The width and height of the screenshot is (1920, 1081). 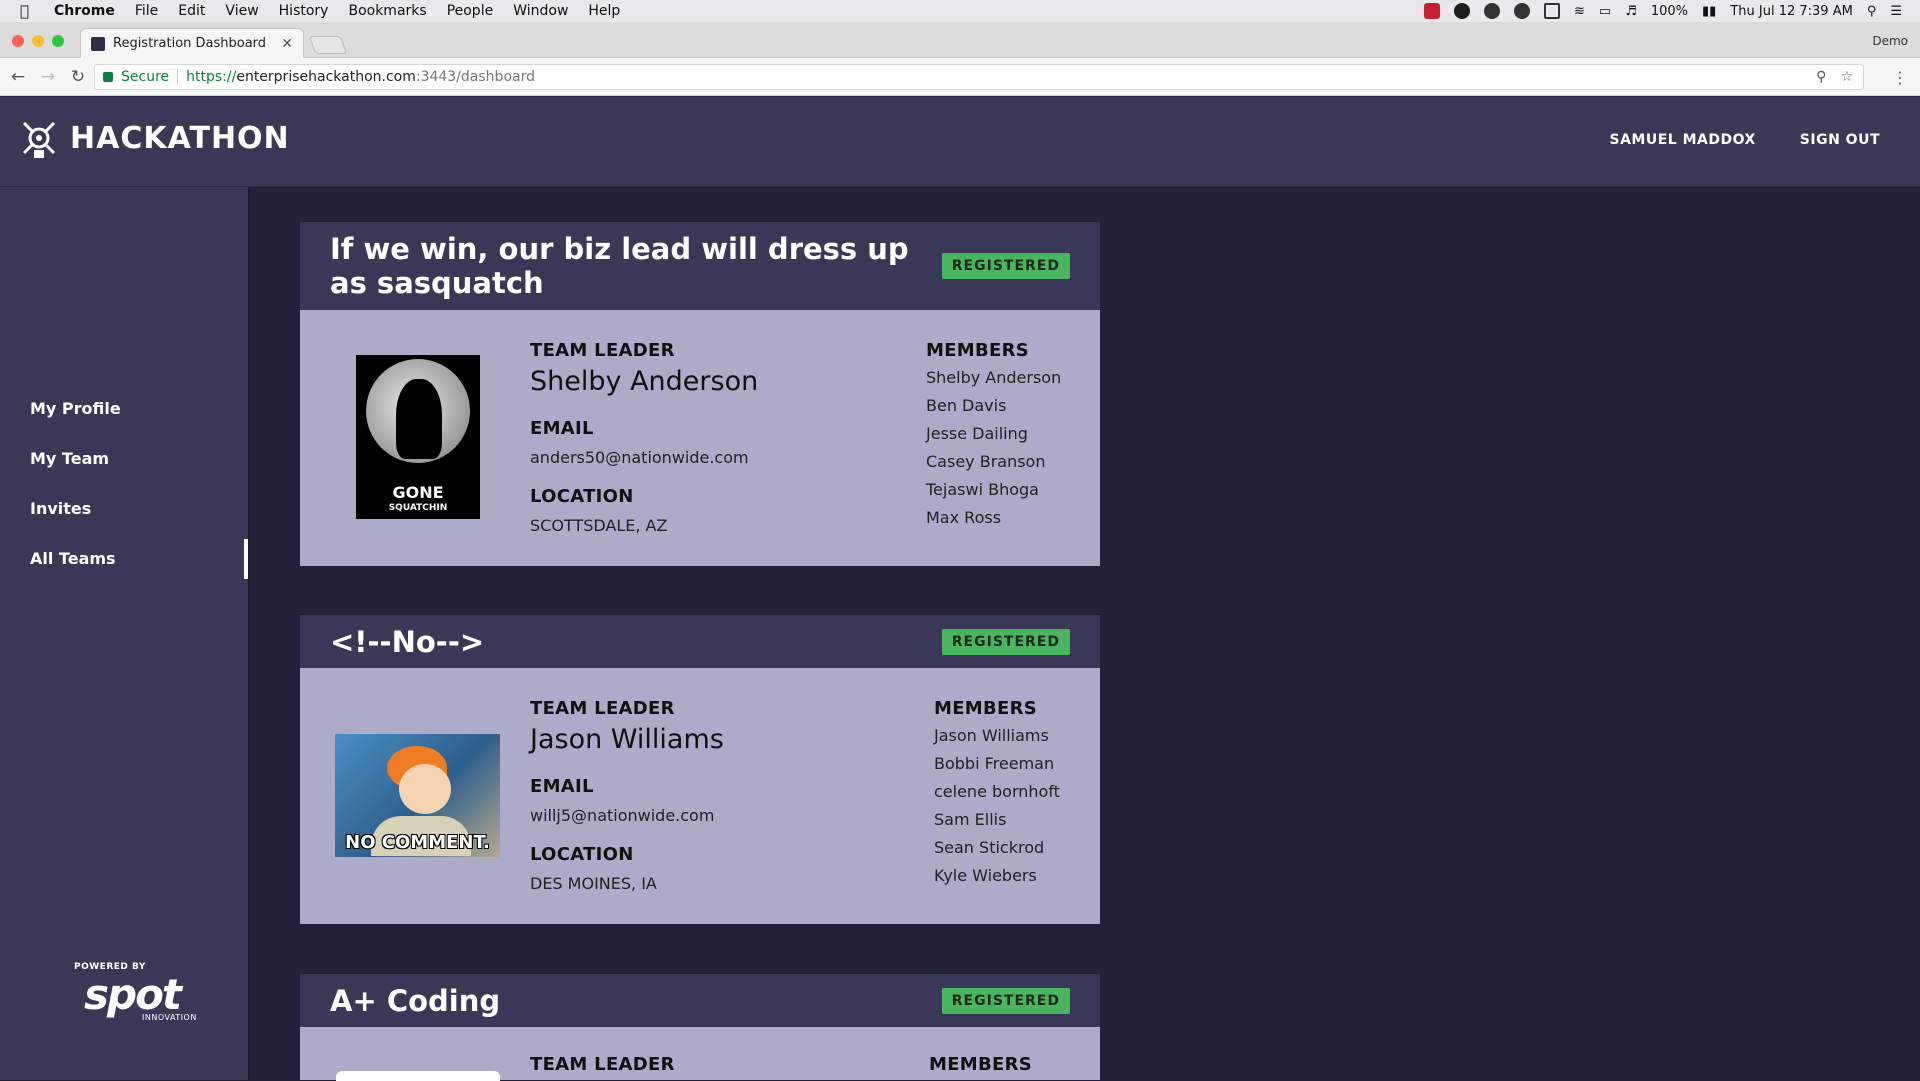 I want to click on team-location: SCOTTSDALE, AZ, so click(x=599, y=525).